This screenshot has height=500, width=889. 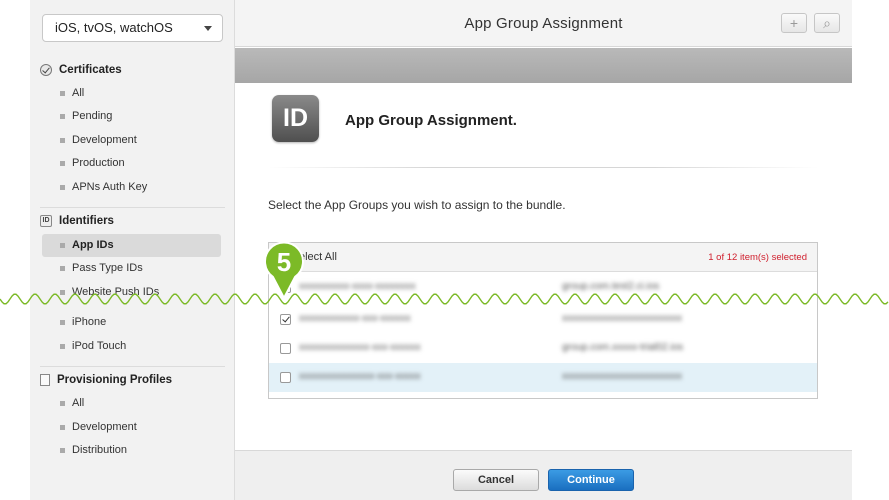 What do you see at coordinates (543, 257) in the screenshot?
I see `table-header: elect All 1 of 12 item(s) selected` at bounding box center [543, 257].